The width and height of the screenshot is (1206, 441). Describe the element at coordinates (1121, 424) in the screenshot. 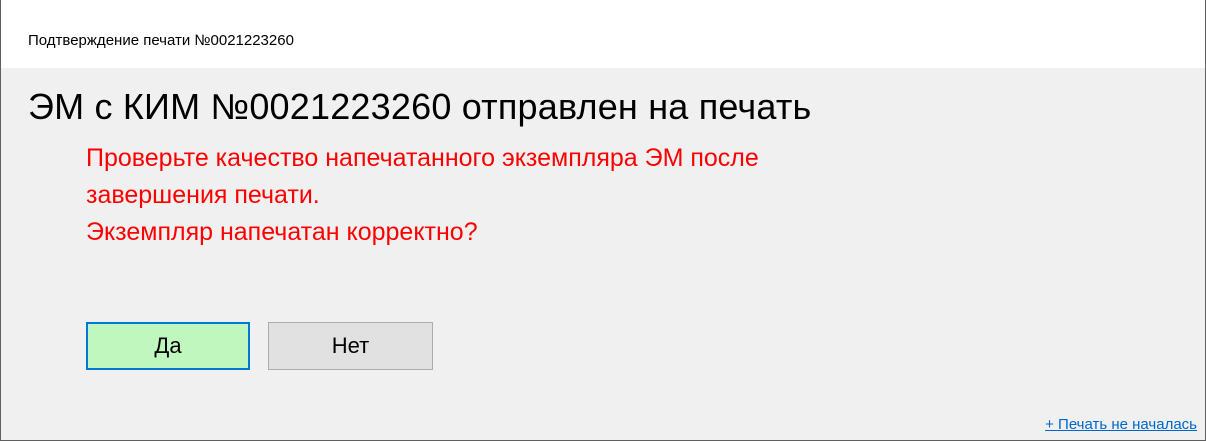

I see `print-not-started-link: + Печать не началась` at that location.